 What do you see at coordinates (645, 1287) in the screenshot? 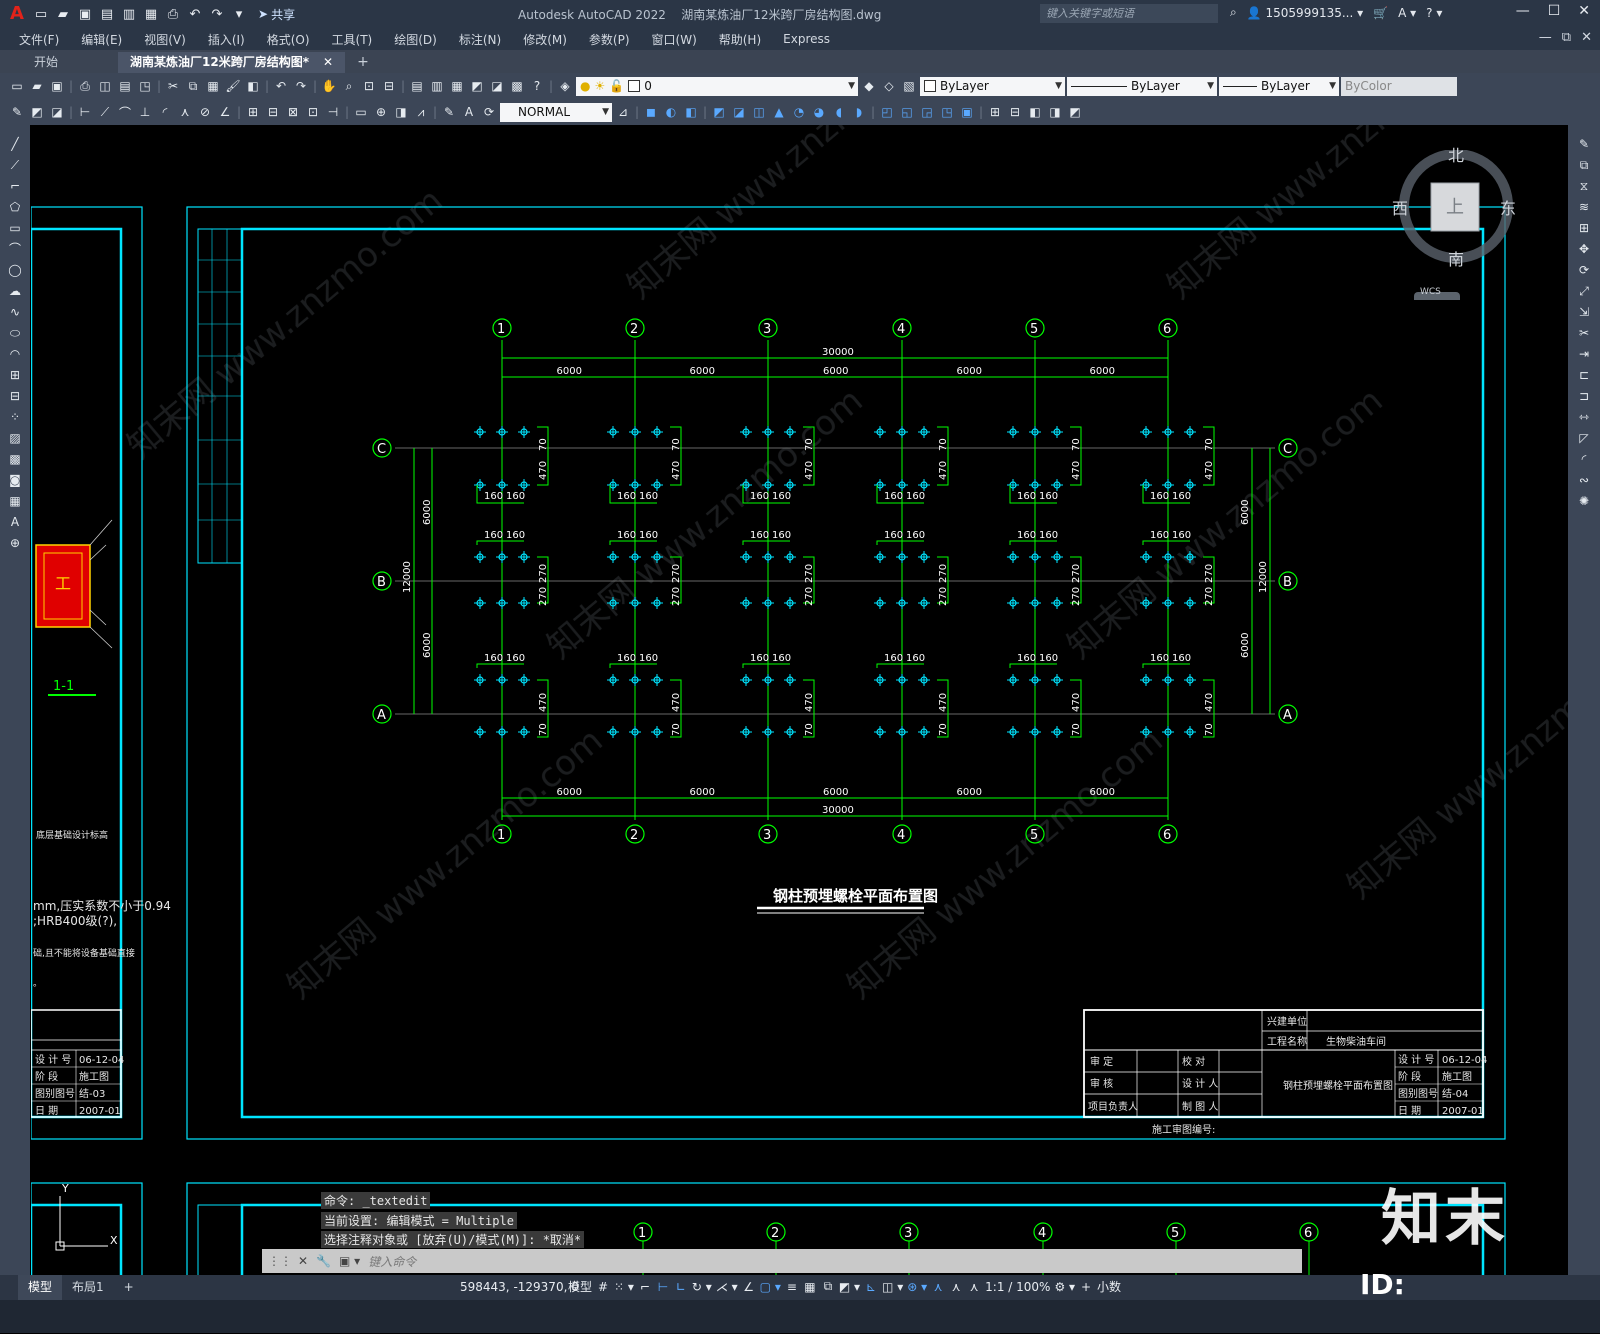
I see `infer-constraints-icon: ⌐` at bounding box center [645, 1287].